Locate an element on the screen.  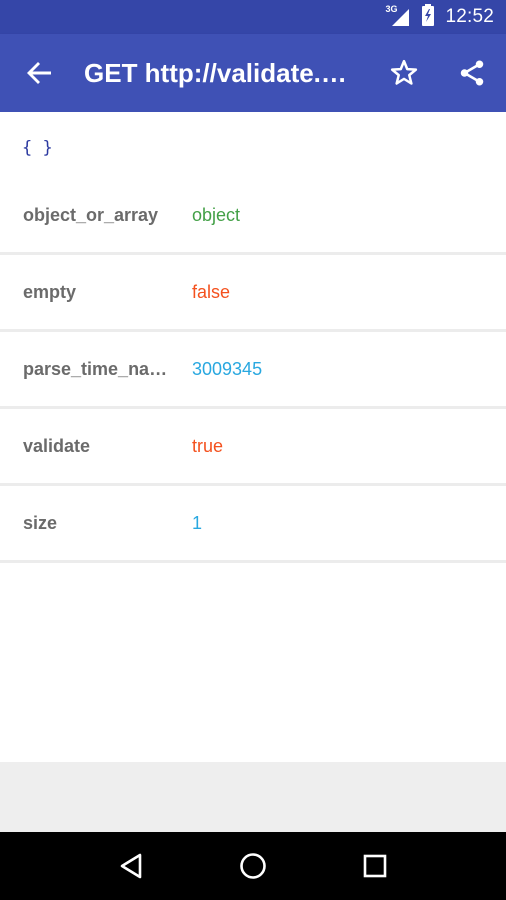
list-item: parse_time_na… 3009345 is located at coordinates (253, 370).